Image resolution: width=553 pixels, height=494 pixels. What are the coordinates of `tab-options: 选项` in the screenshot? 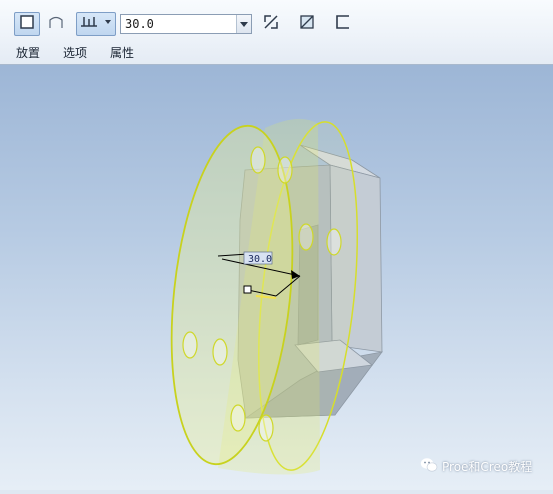 It's located at (75, 52).